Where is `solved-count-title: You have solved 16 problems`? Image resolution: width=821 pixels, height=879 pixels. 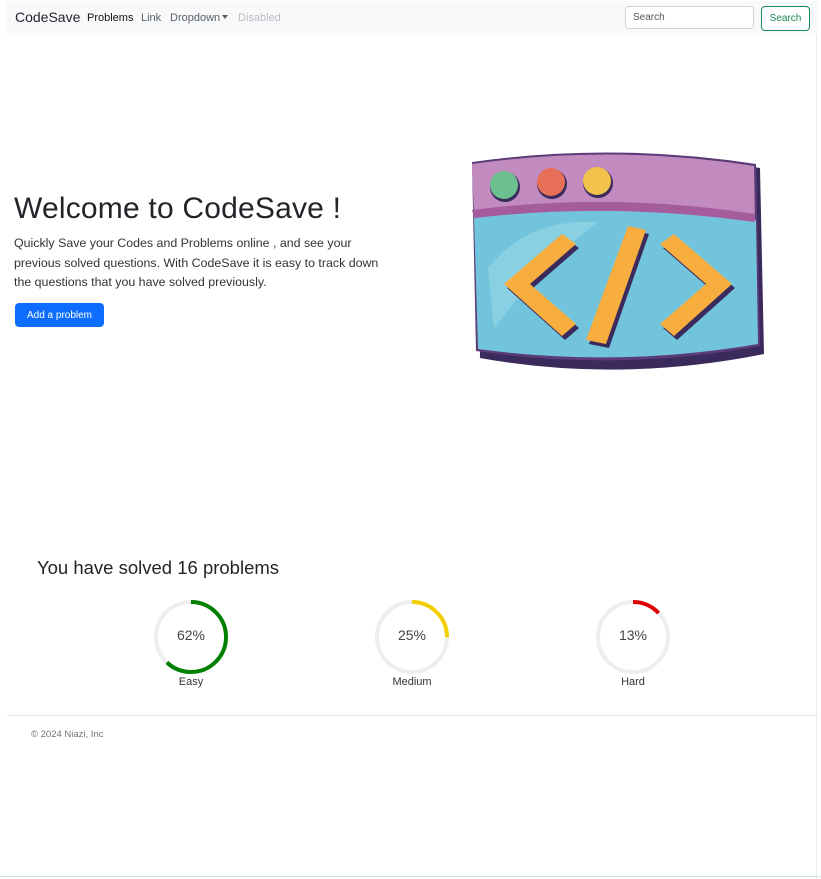
solved-count-title: You have solved 16 problems is located at coordinates (158, 567).